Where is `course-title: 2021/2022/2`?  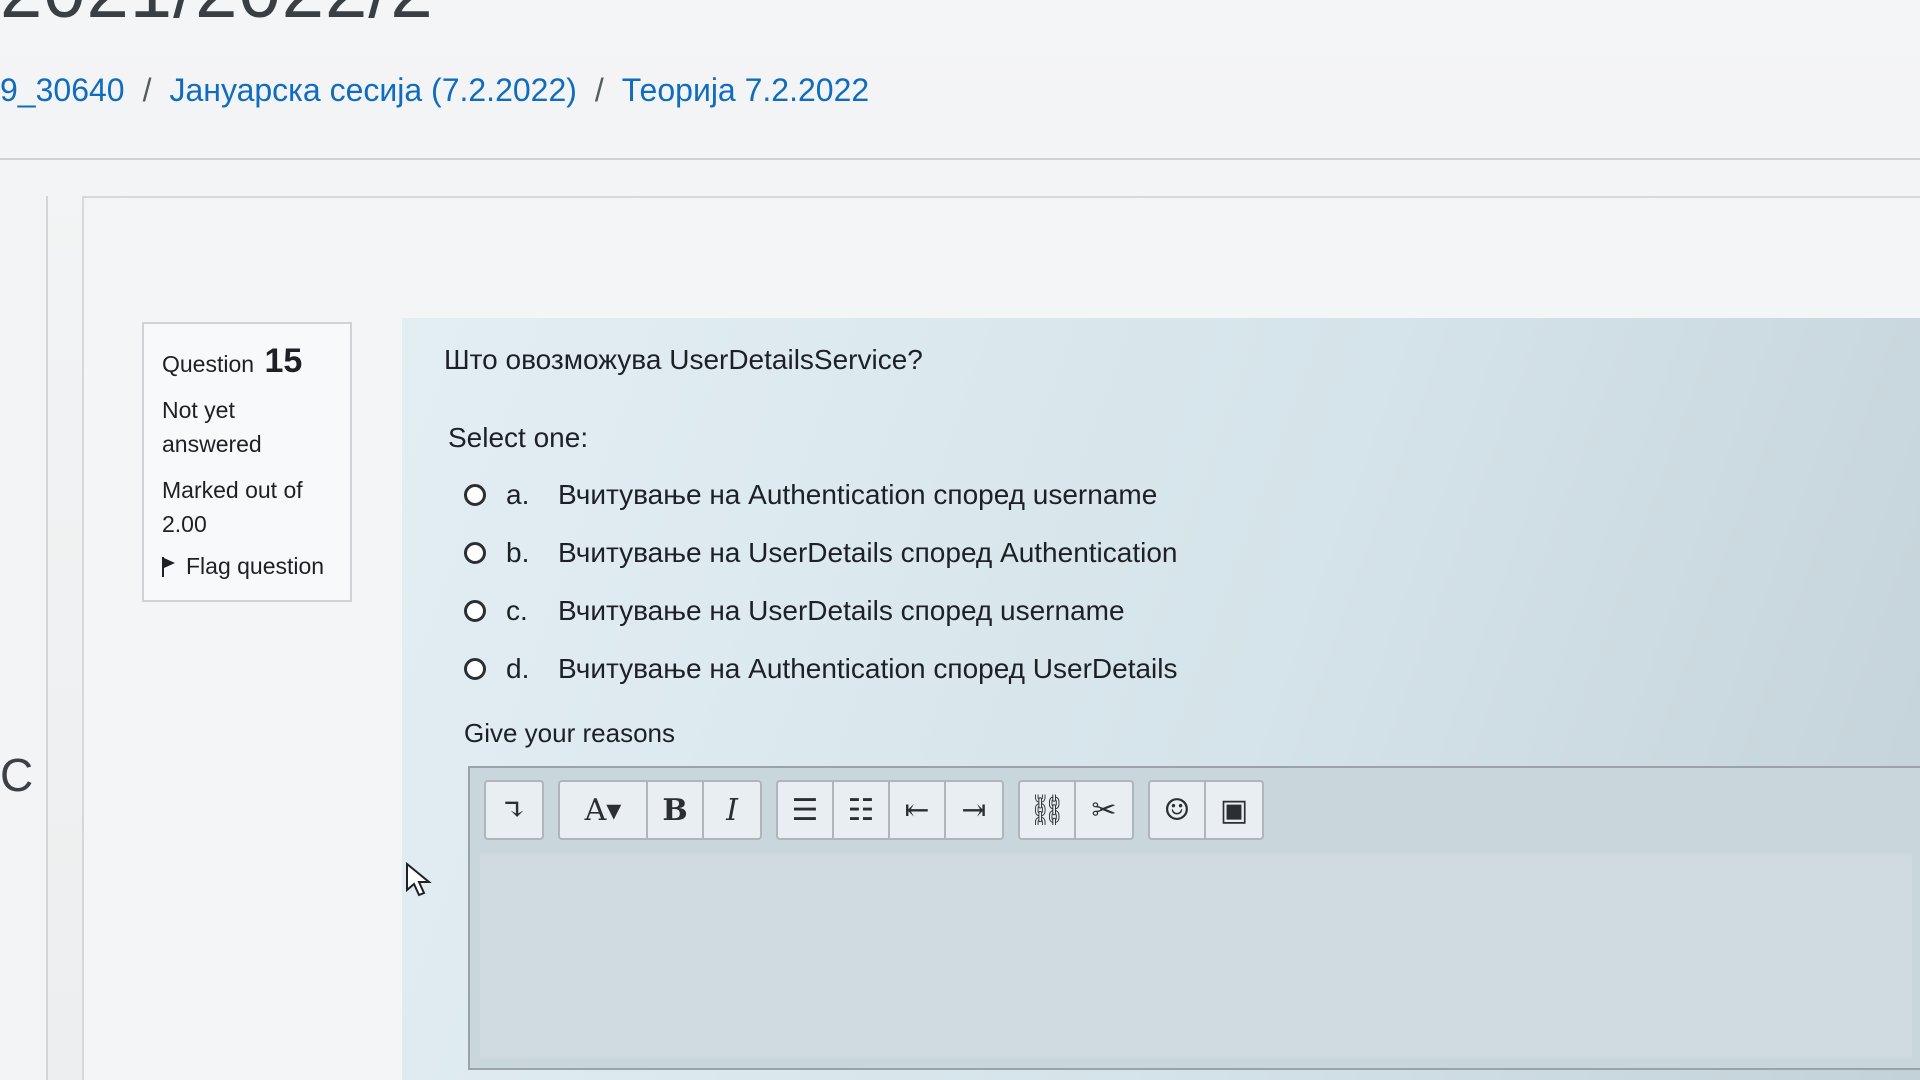 course-title: 2021/2022/2 is located at coordinates (217, 17).